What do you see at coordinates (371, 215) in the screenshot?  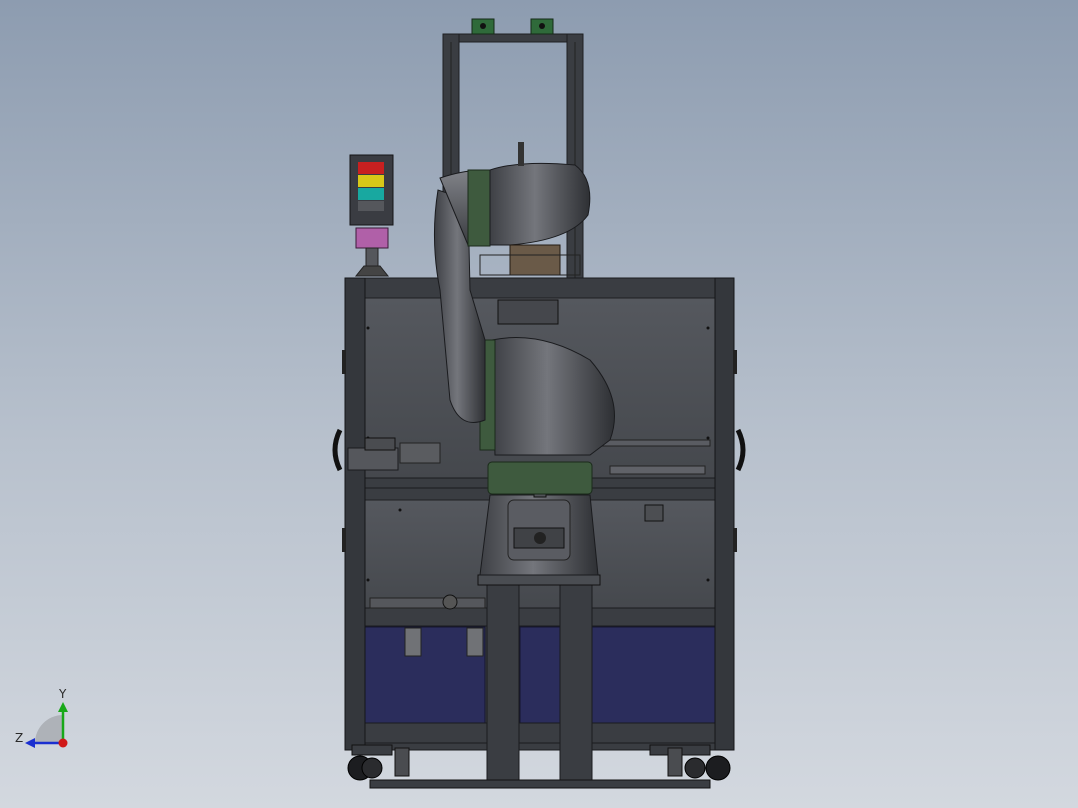 I see `stack-light` at bounding box center [371, 215].